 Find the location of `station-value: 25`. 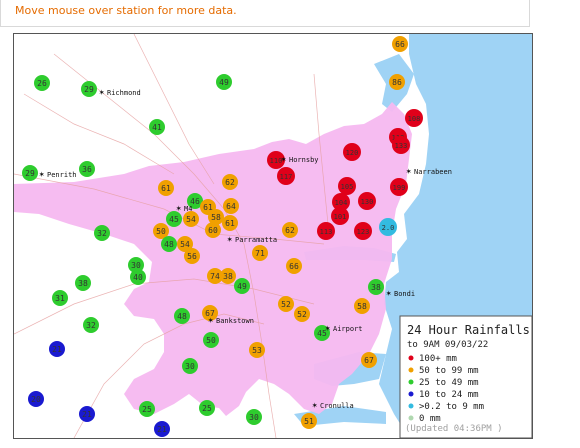

station-value: 25 is located at coordinates (207, 408).